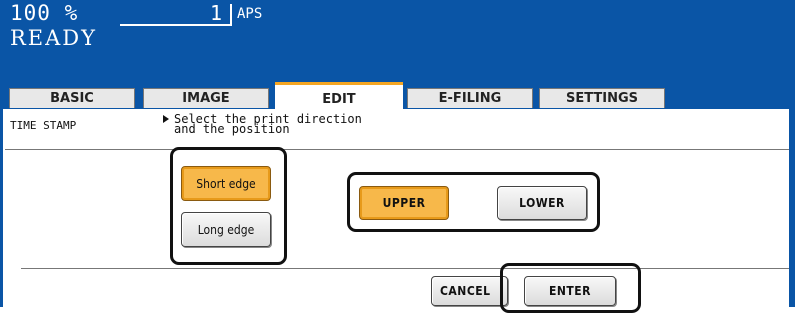  I want to click on tab-settings: SETTINGS, so click(602, 98).